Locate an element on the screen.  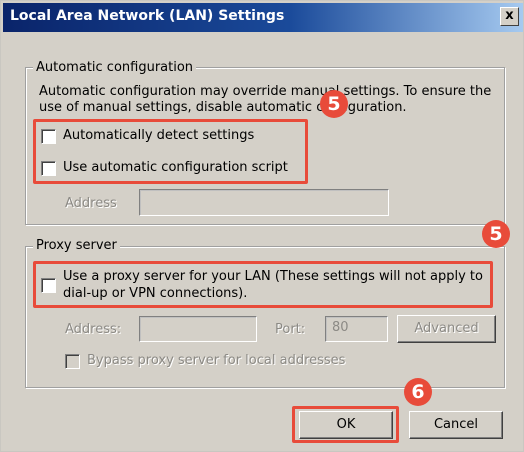
title-bar: Local Area Network (LAN) Settings x is located at coordinates (263, 17).